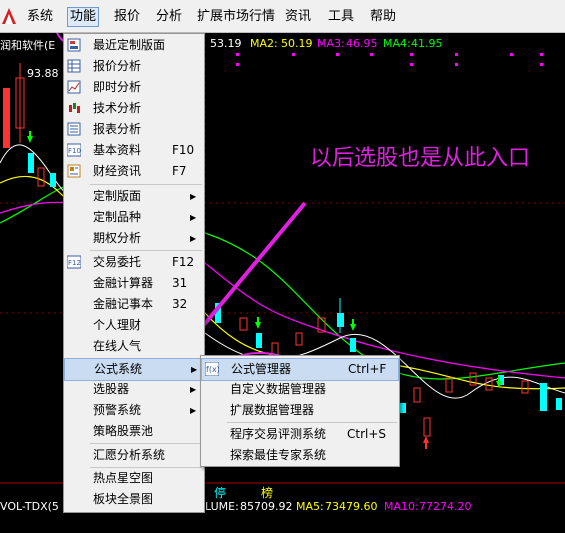 The image size is (565, 533). I want to click on menu-system: 系统, so click(40, 17).